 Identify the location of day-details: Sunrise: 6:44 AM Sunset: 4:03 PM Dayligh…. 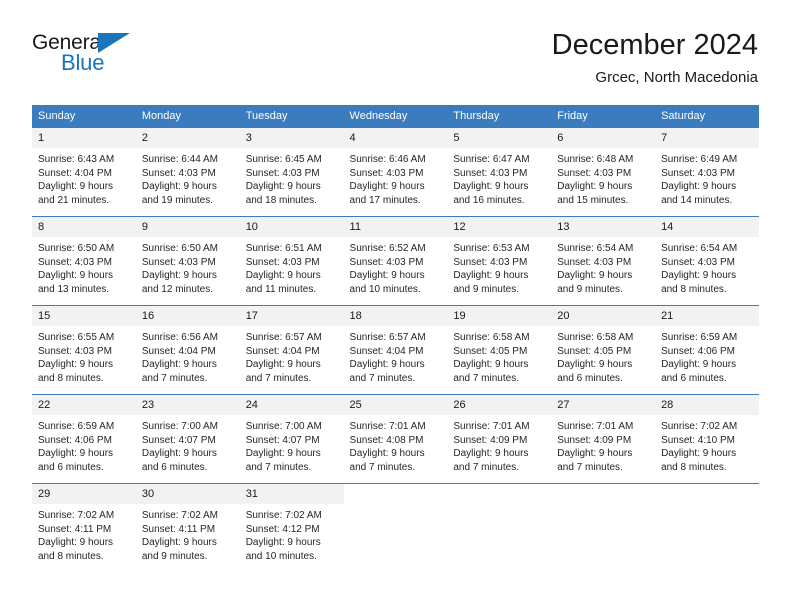
(188, 177).